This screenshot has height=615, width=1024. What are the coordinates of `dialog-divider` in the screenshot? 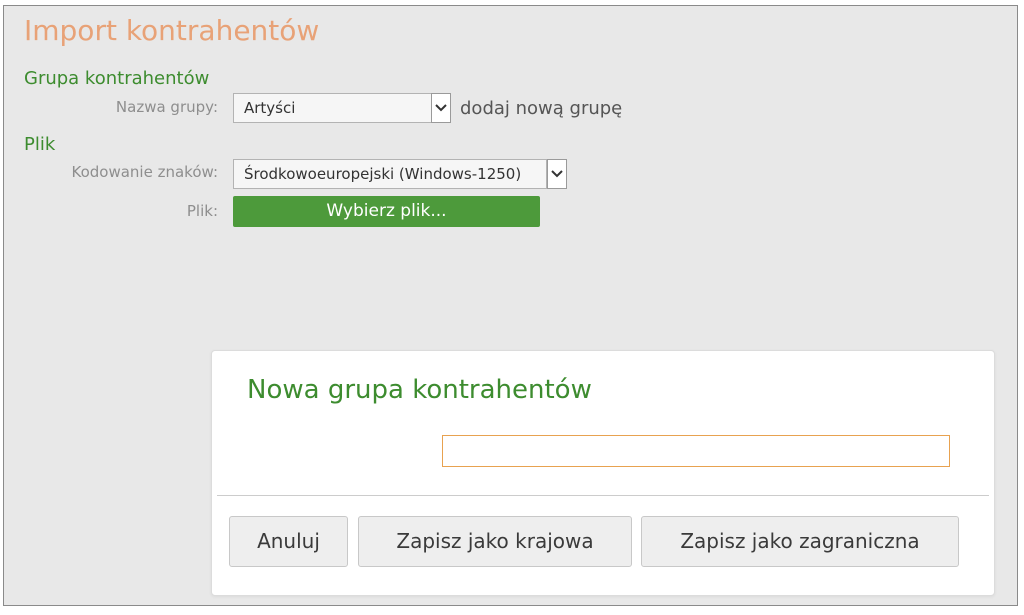 It's located at (603, 495).